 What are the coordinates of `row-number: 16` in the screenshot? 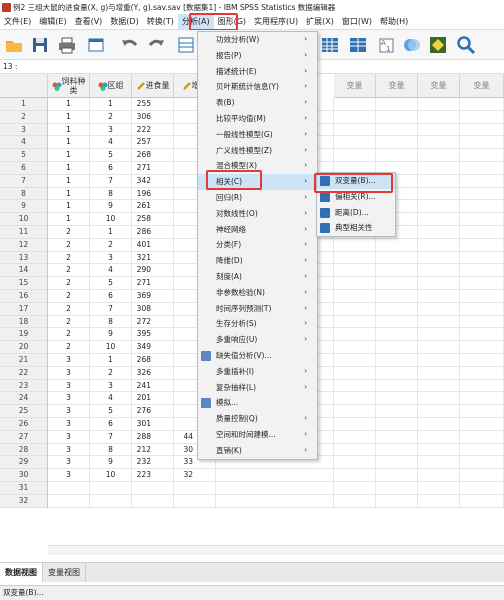 It's located at (24, 296).